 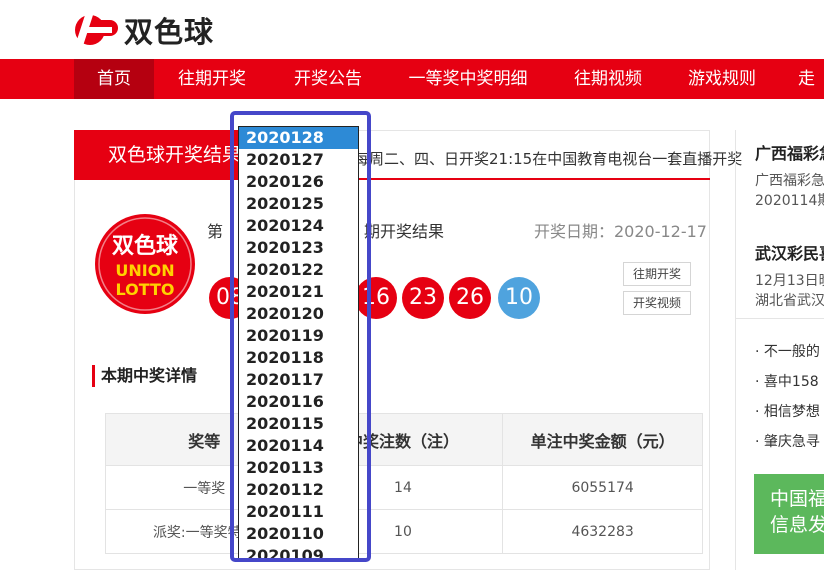 What do you see at coordinates (404, 531) in the screenshot?
I see `table-row: 派奖:一等奖特别 10 4632283` at bounding box center [404, 531].